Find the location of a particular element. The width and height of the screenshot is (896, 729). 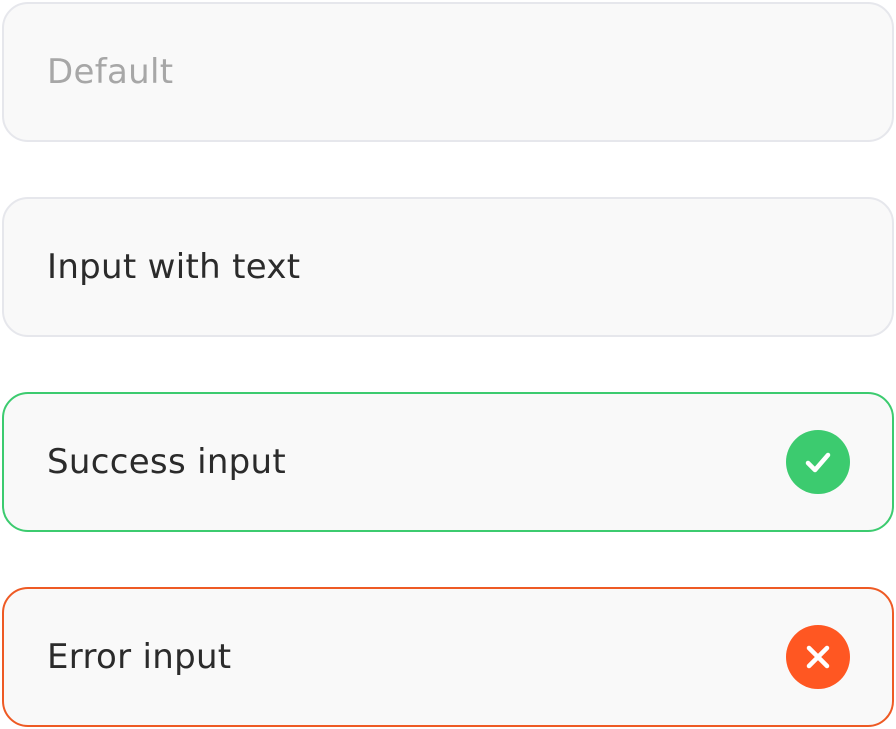

text-input-value: Input with text is located at coordinates (174, 267).